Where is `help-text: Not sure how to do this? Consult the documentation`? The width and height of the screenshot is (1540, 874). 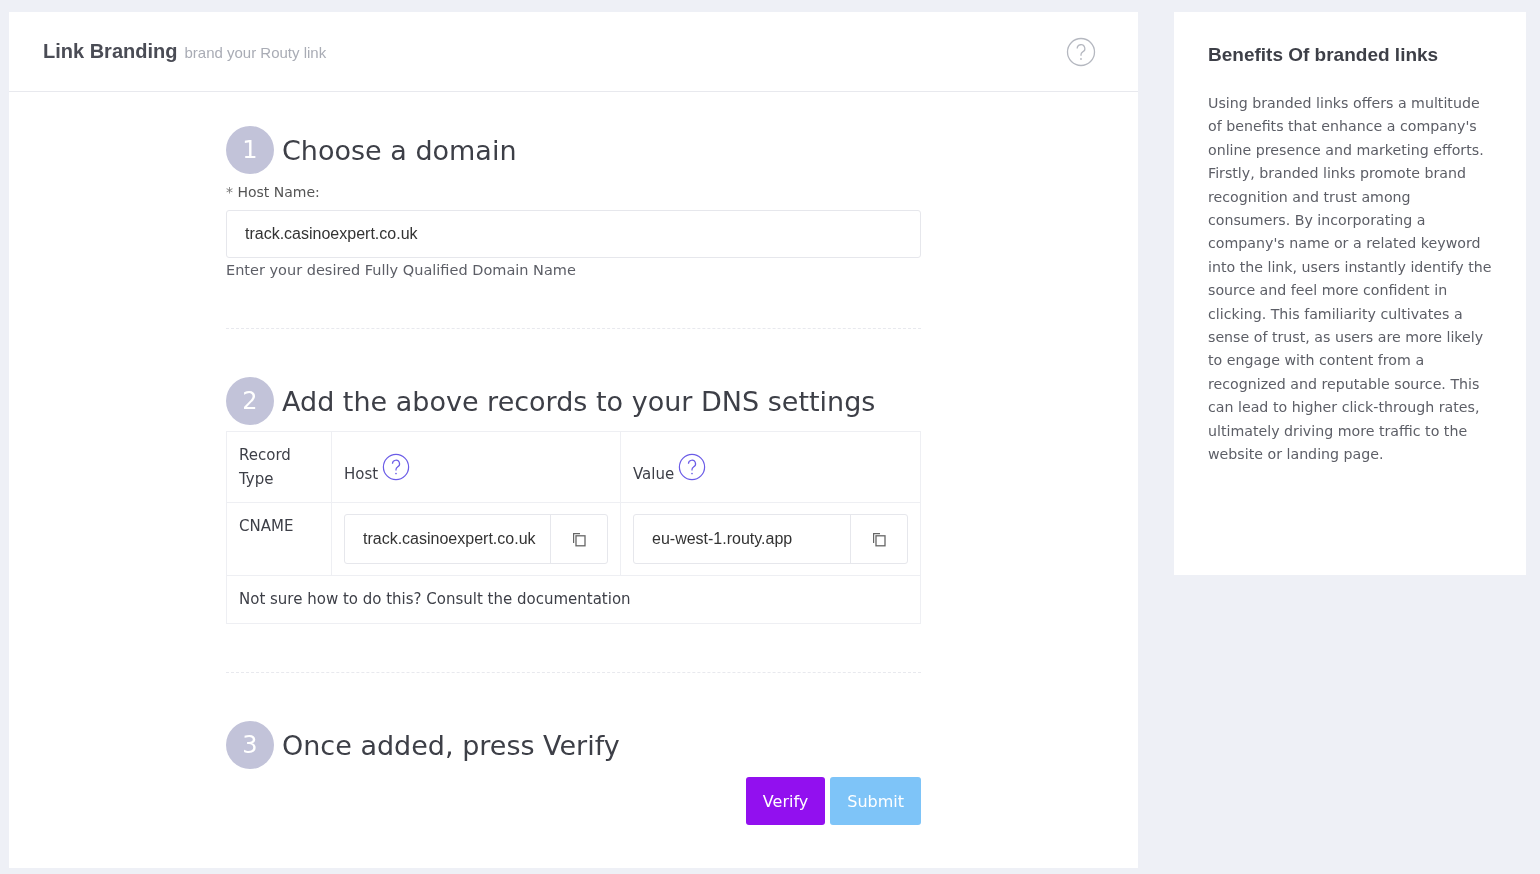
help-text: Not sure how to do this? Consult the documentation is located at coordinates (435, 599).